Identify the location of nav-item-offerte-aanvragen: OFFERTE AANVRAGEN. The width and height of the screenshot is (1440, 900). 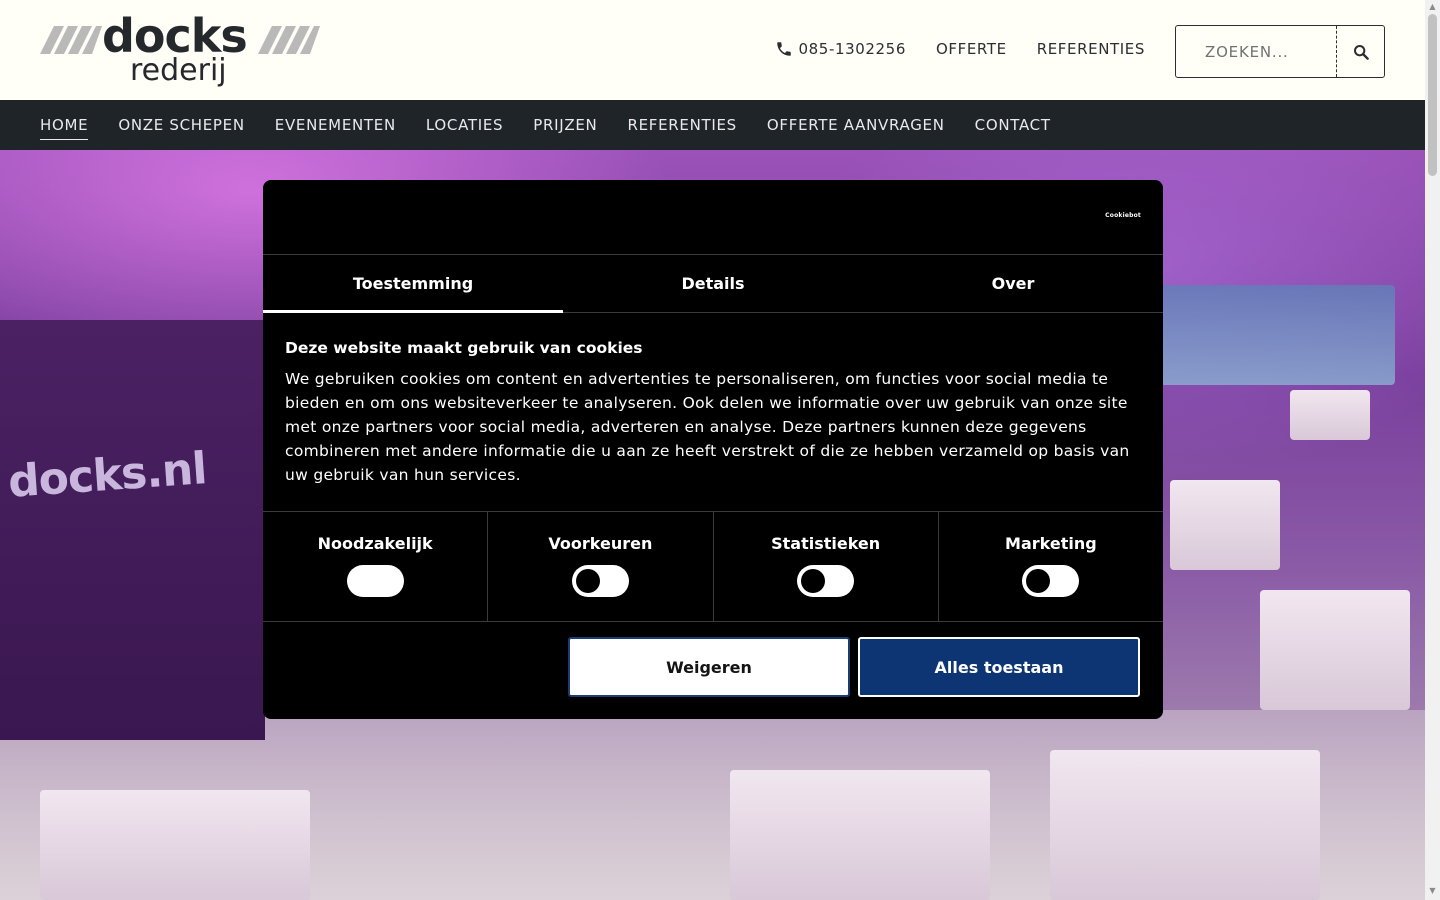
(856, 125).